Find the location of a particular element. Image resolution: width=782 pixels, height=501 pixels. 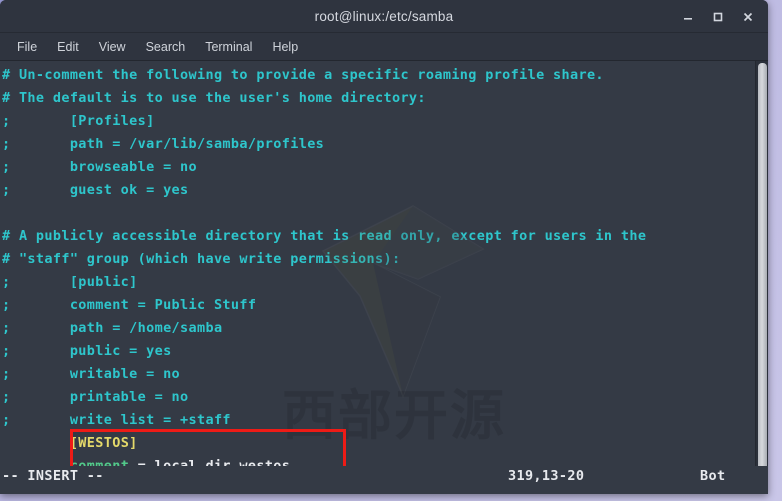

editor-text-segment: ; comment = Public Stuff is located at coordinates (129, 305).